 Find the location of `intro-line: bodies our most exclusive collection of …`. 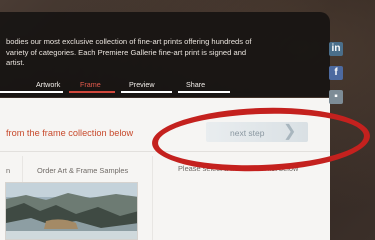

intro-line: bodies our most exclusive collection of … is located at coordinates (129, 41).